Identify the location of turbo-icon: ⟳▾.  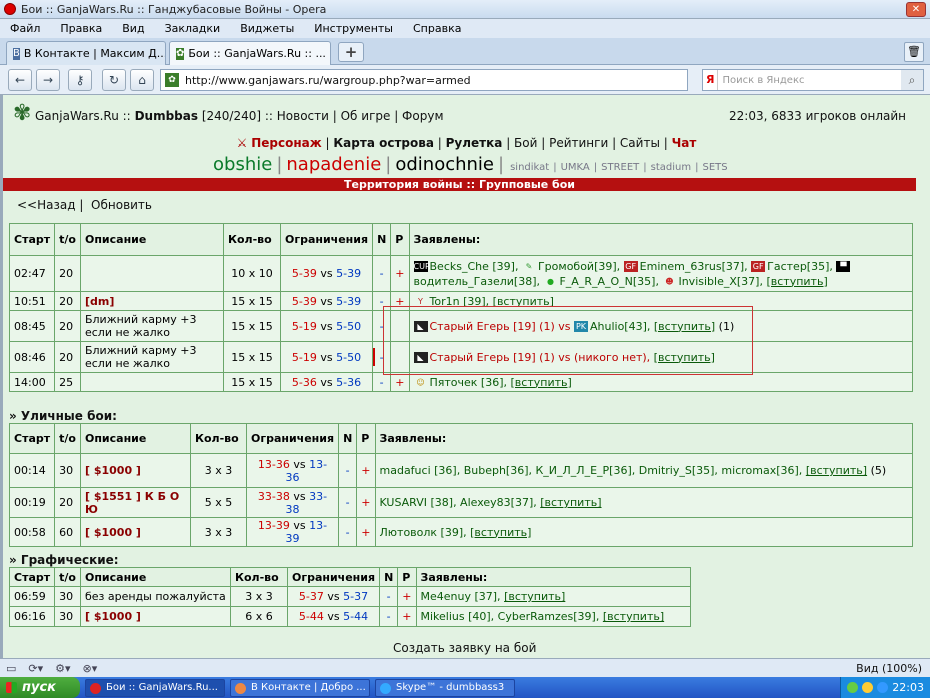
(35, 668).